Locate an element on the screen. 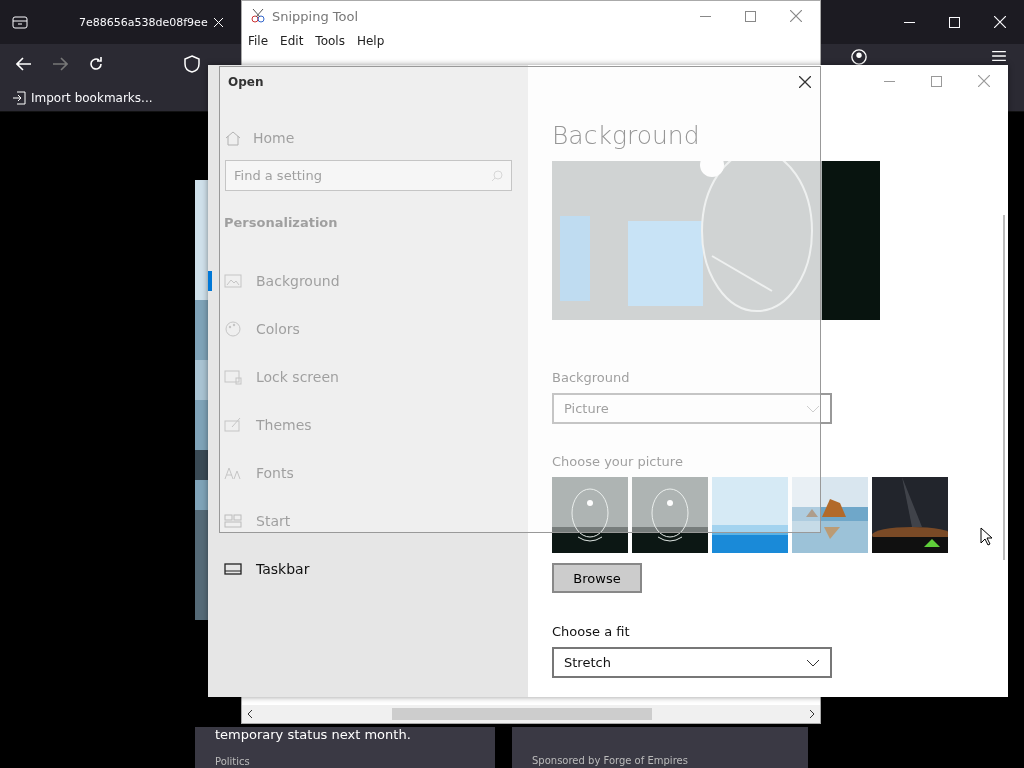 This screenshot has height=768, width=1024. scroll-left-icon is located at coordinates (250, 714).